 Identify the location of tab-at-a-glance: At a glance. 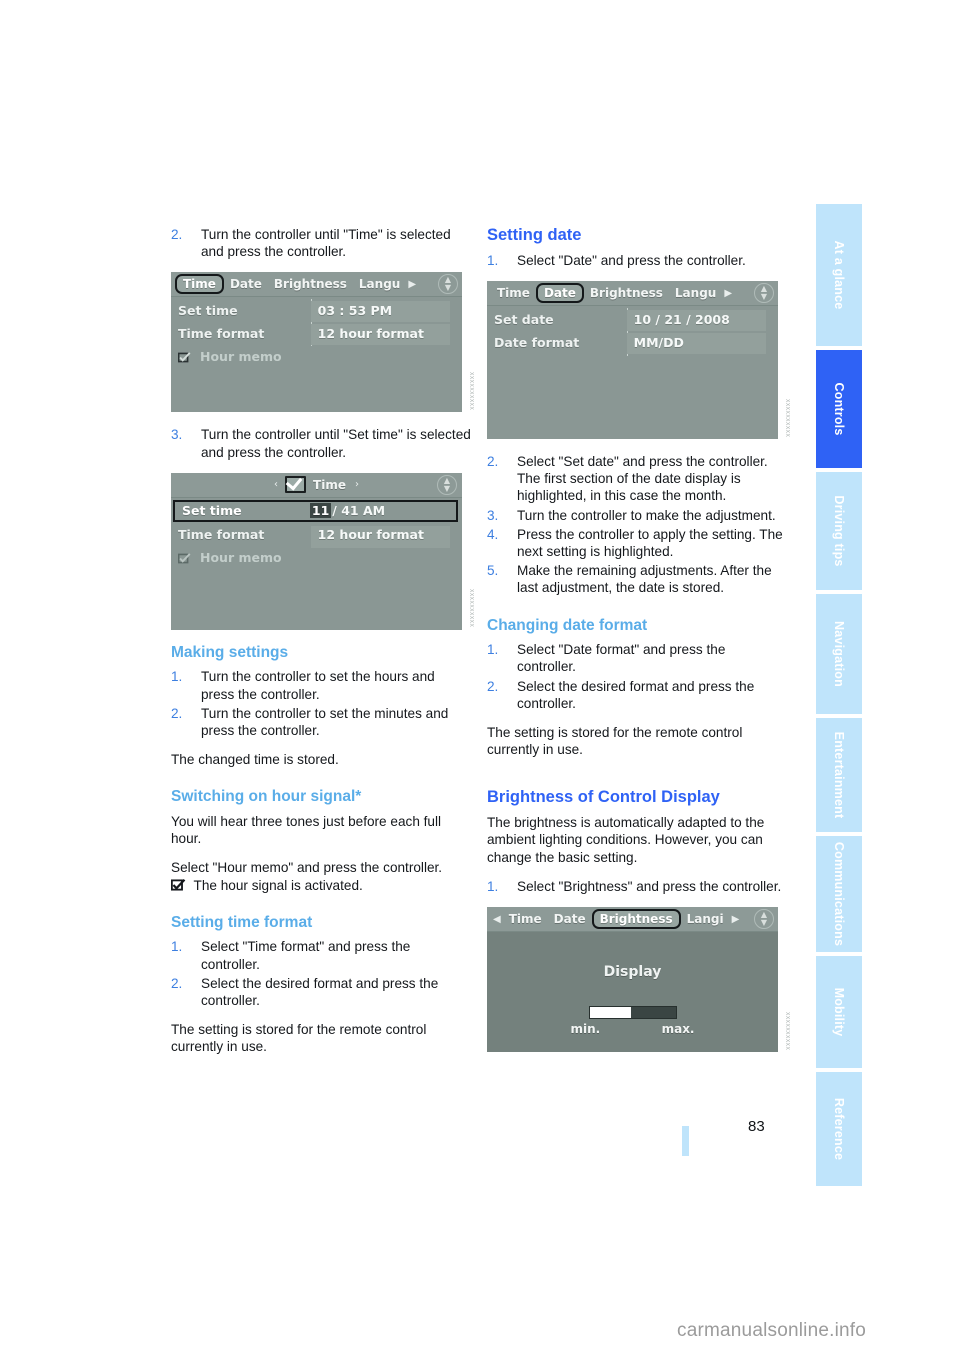
(839, 276).